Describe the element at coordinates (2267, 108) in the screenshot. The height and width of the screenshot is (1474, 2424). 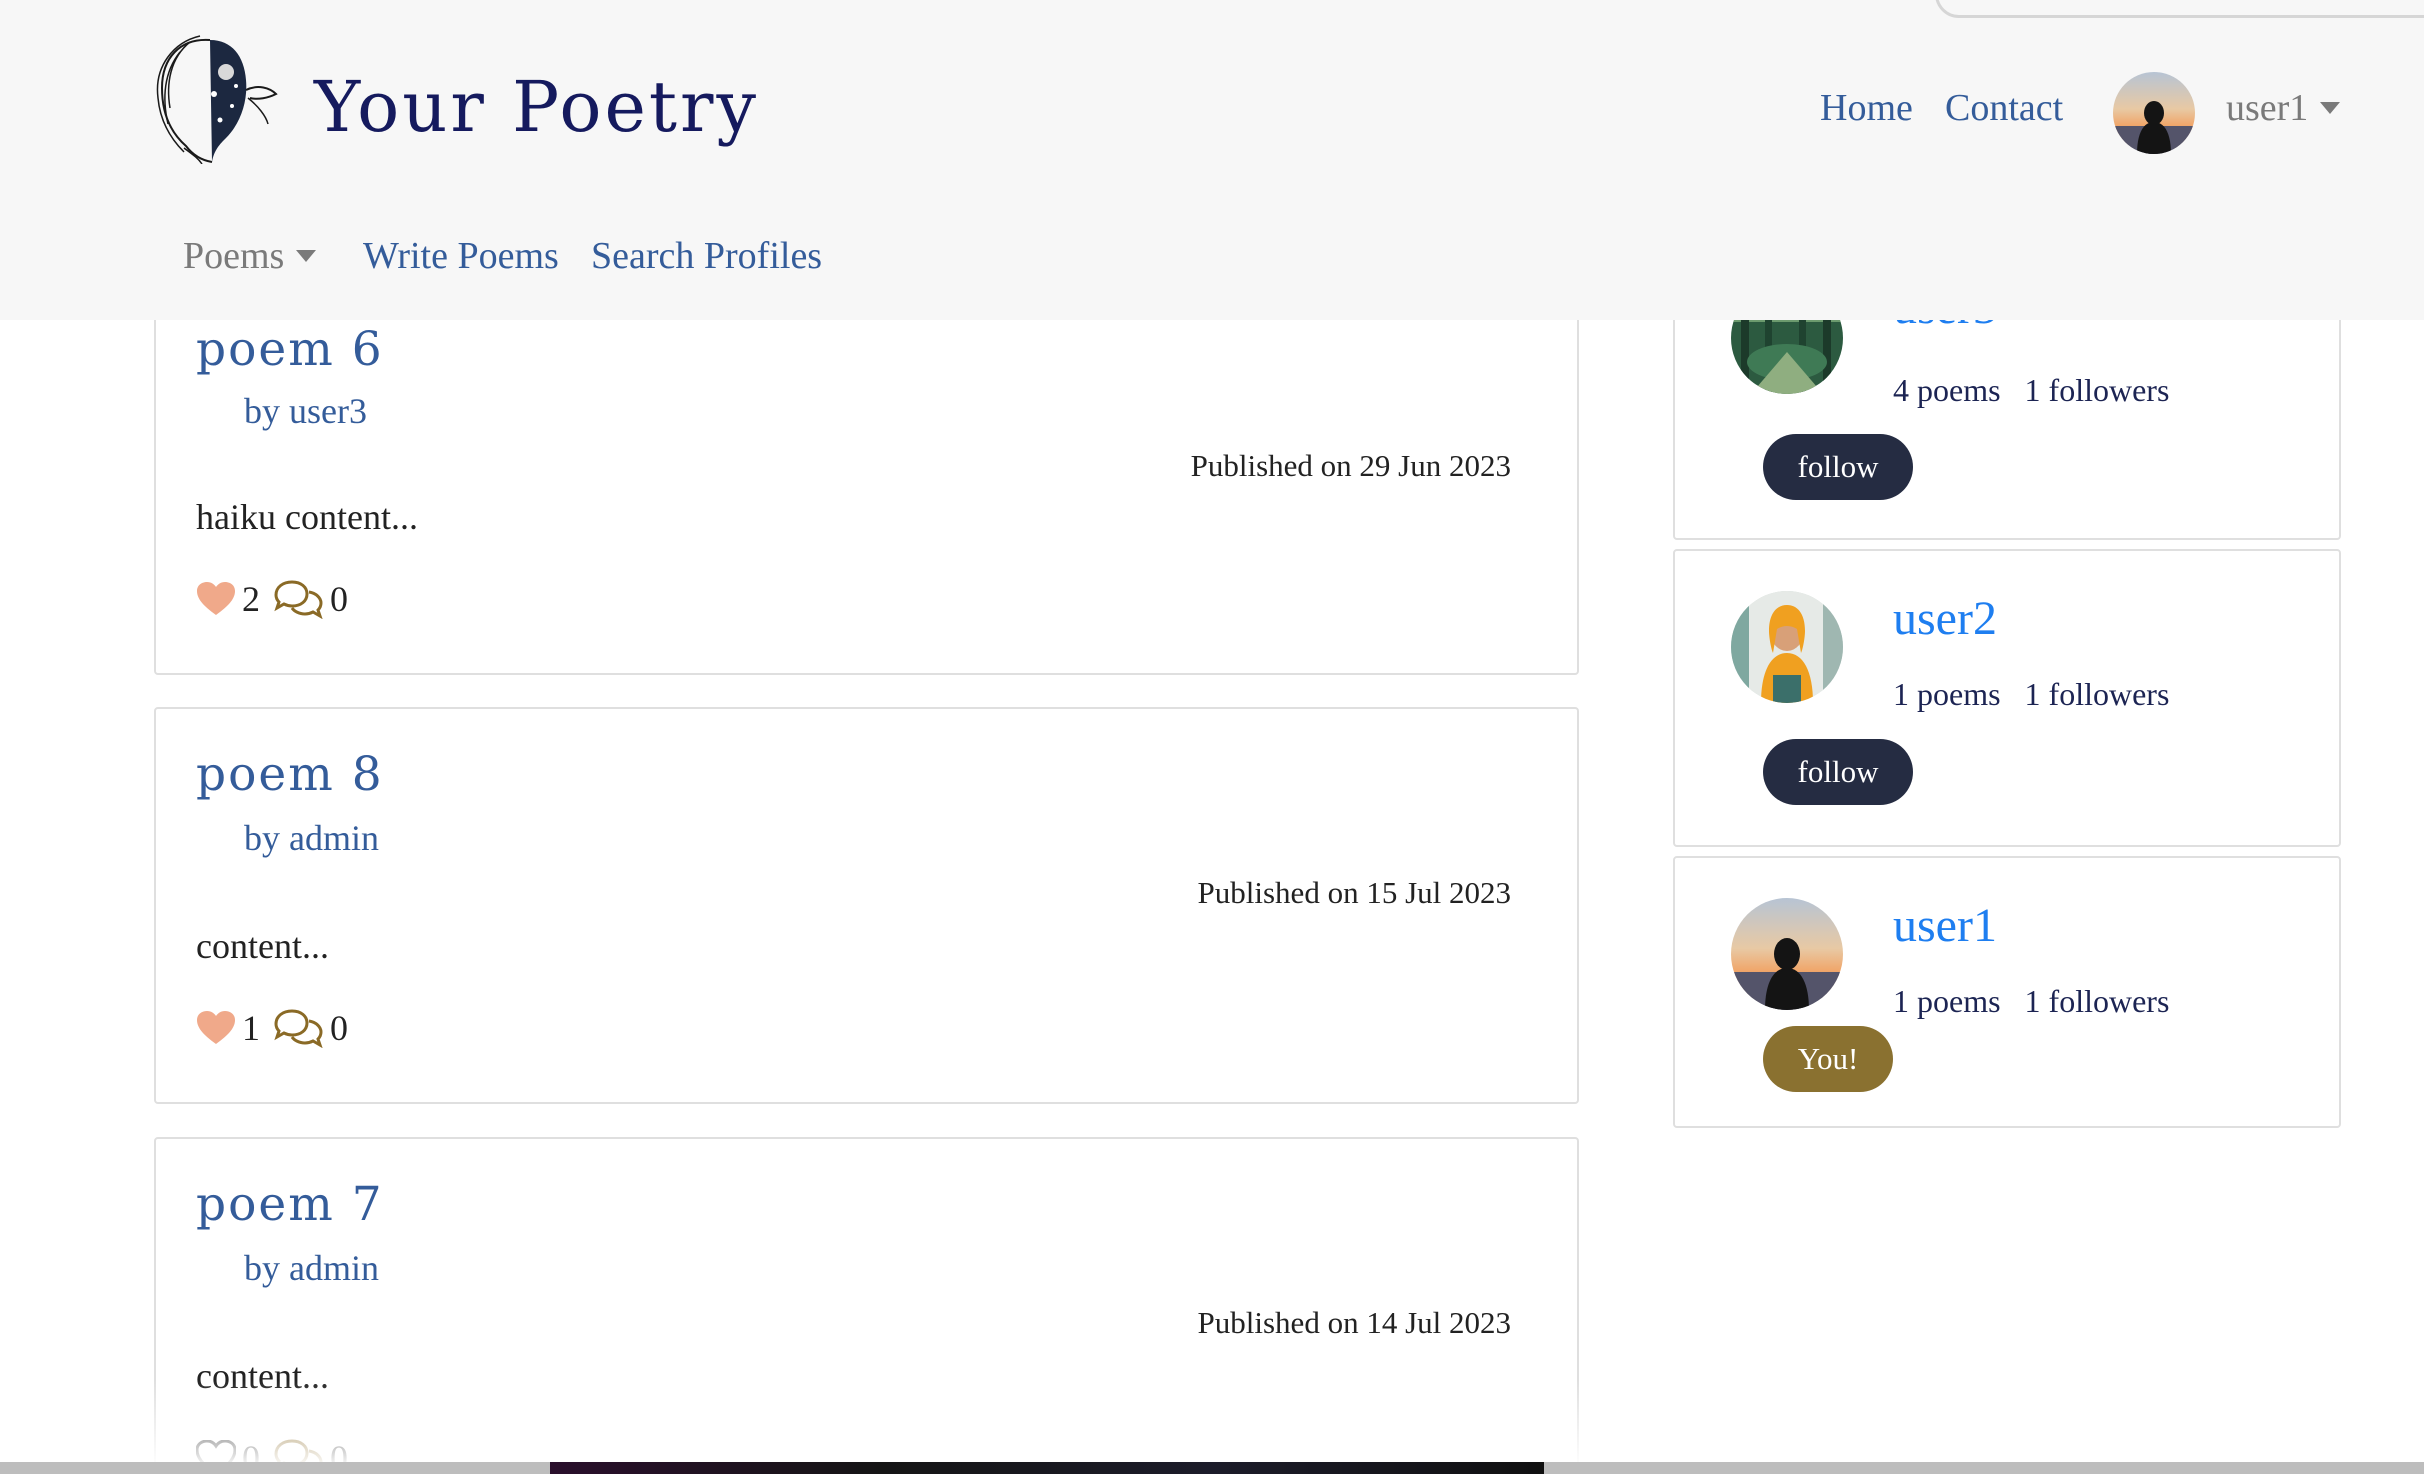
I see `user-menu-label: user1` at that location.